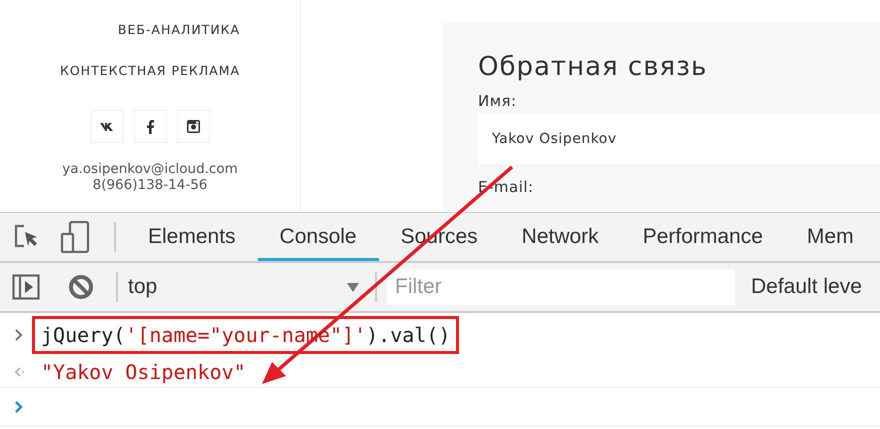 The image size is (880, 429). Describe the element at coordinates (150, 185) in the screenshot. I see `phone-number: 8(966)138-14-56` at that location.